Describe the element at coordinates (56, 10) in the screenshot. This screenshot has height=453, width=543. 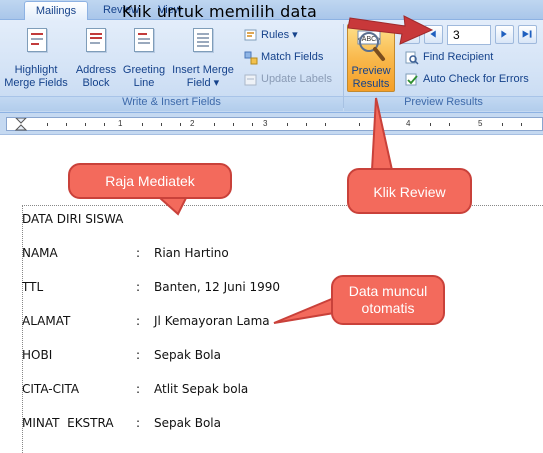
I see `tab-mailings: Mailings` at that location.